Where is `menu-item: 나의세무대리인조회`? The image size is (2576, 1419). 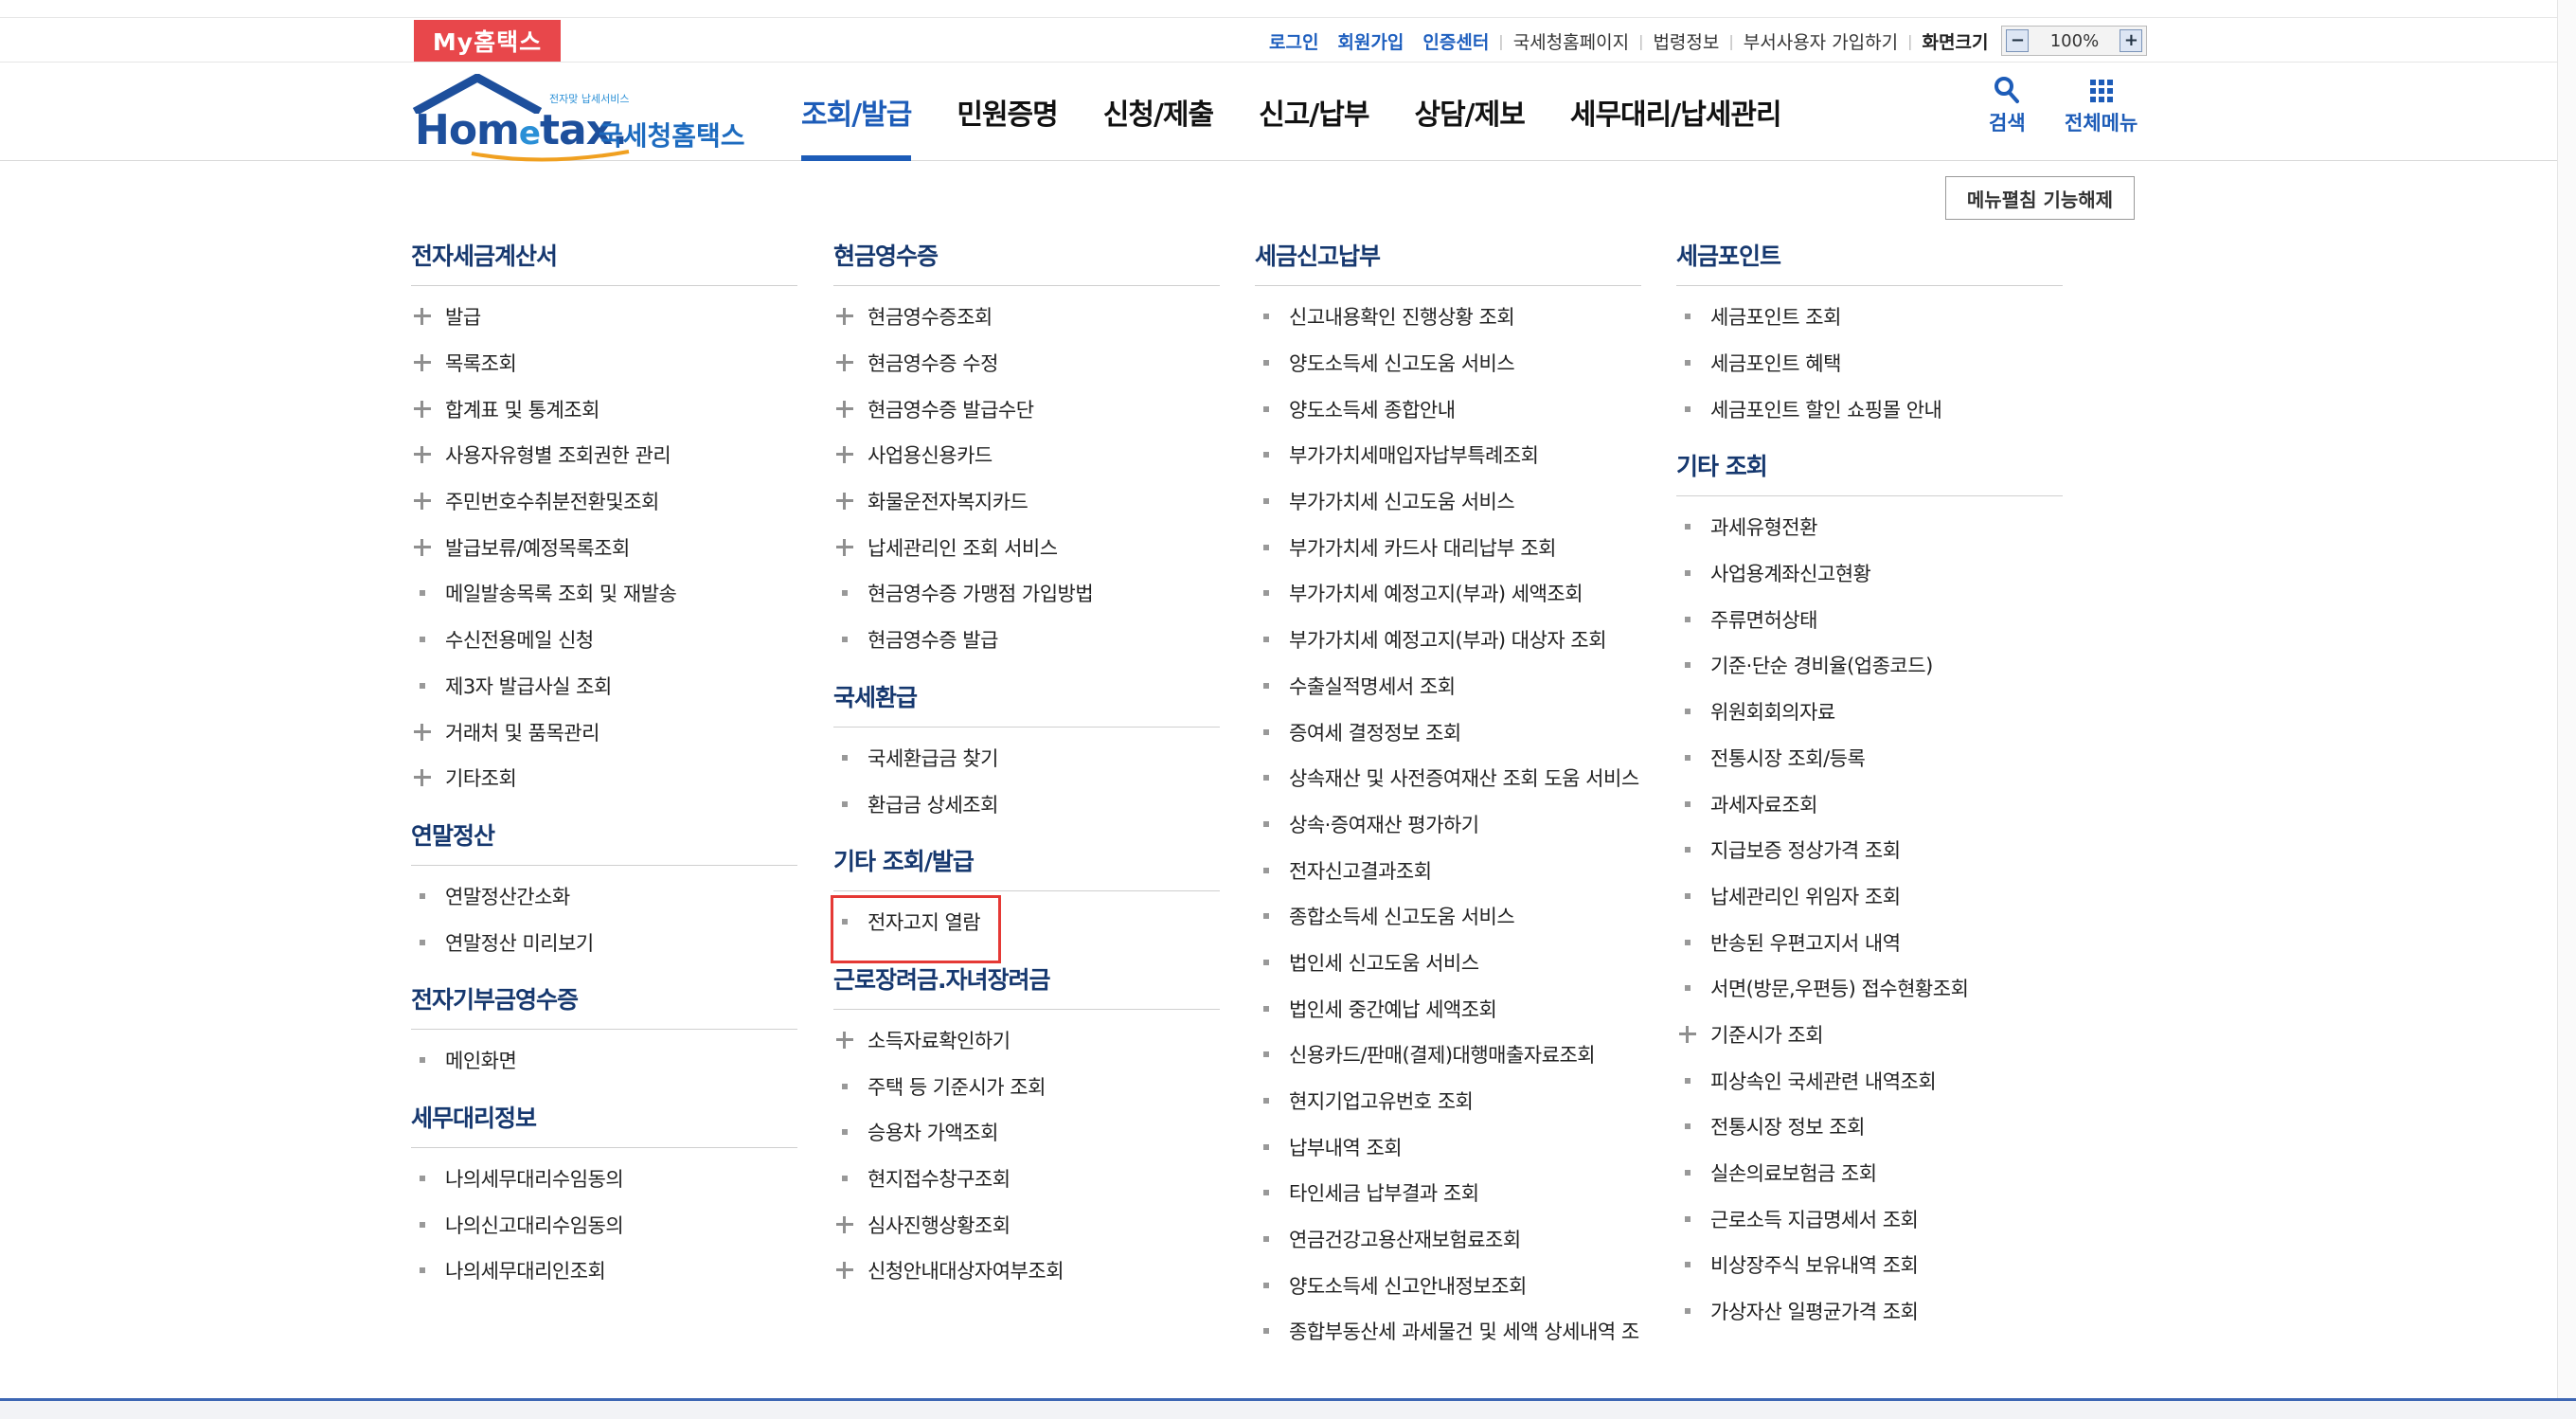
menu-item: 나의세무대리인조회 is located at coordinates (604, 1271).